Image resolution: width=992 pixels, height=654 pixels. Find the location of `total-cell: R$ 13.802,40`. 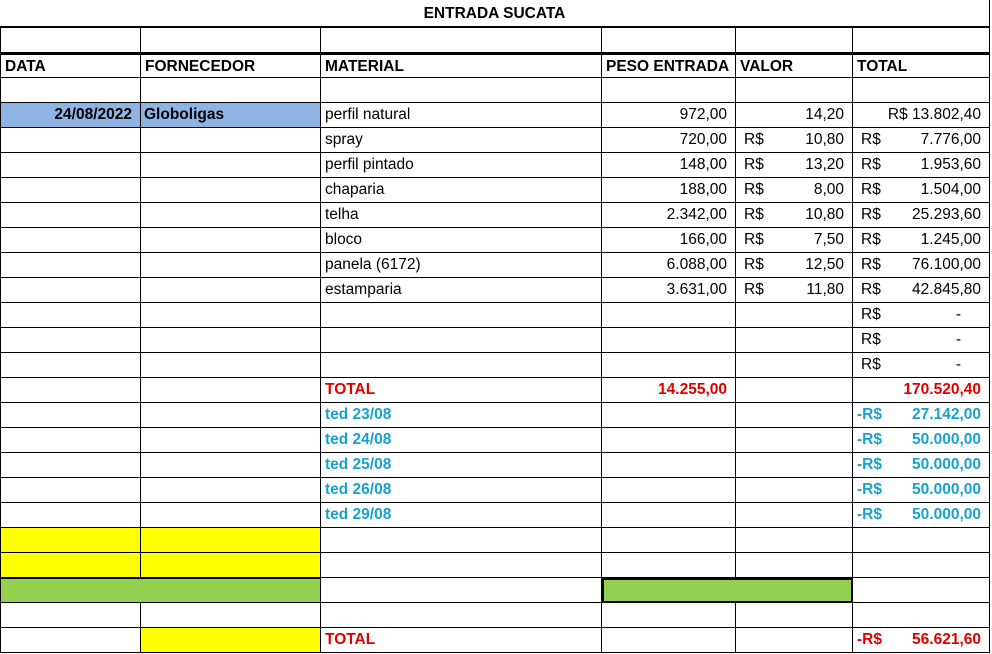

total-cell: R$ 13.802,40 is located at coordinates (921, 115).